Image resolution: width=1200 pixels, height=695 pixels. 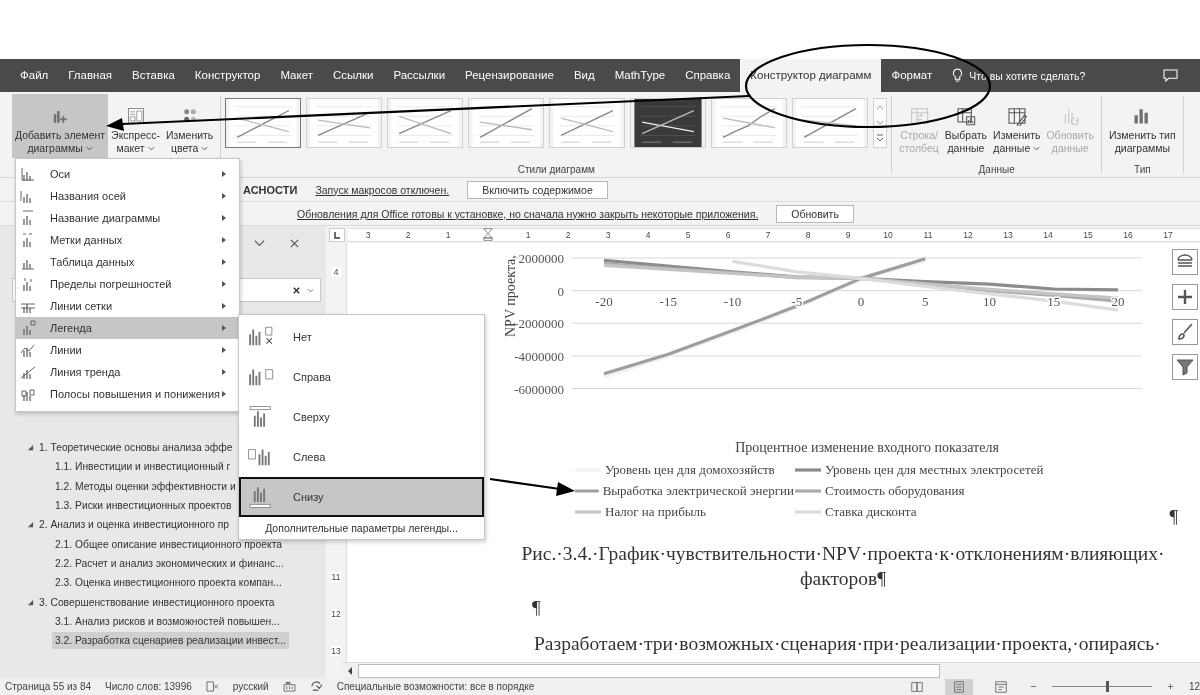 What do you see at coordinates (361, 457) in the screenshot?
I see `menu-item: Слева` at bounding box center [361, 457].